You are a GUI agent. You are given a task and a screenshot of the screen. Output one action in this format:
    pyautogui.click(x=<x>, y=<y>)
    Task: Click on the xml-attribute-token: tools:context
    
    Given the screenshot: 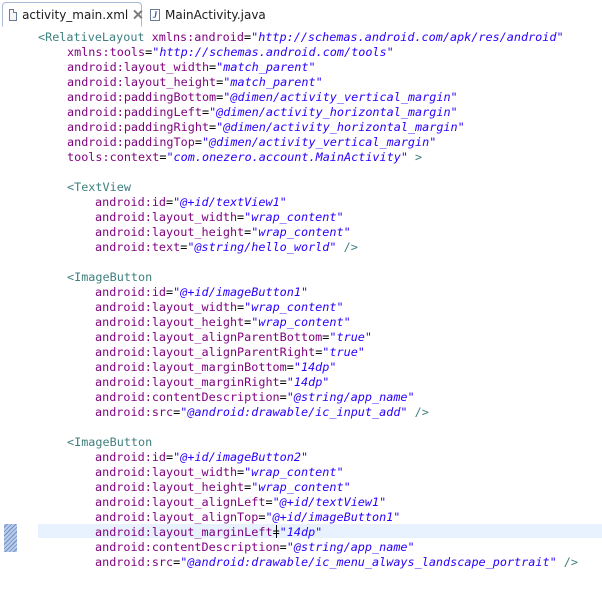 What is the action you would take?
    pyautogui.click(x=113, y=157)
    